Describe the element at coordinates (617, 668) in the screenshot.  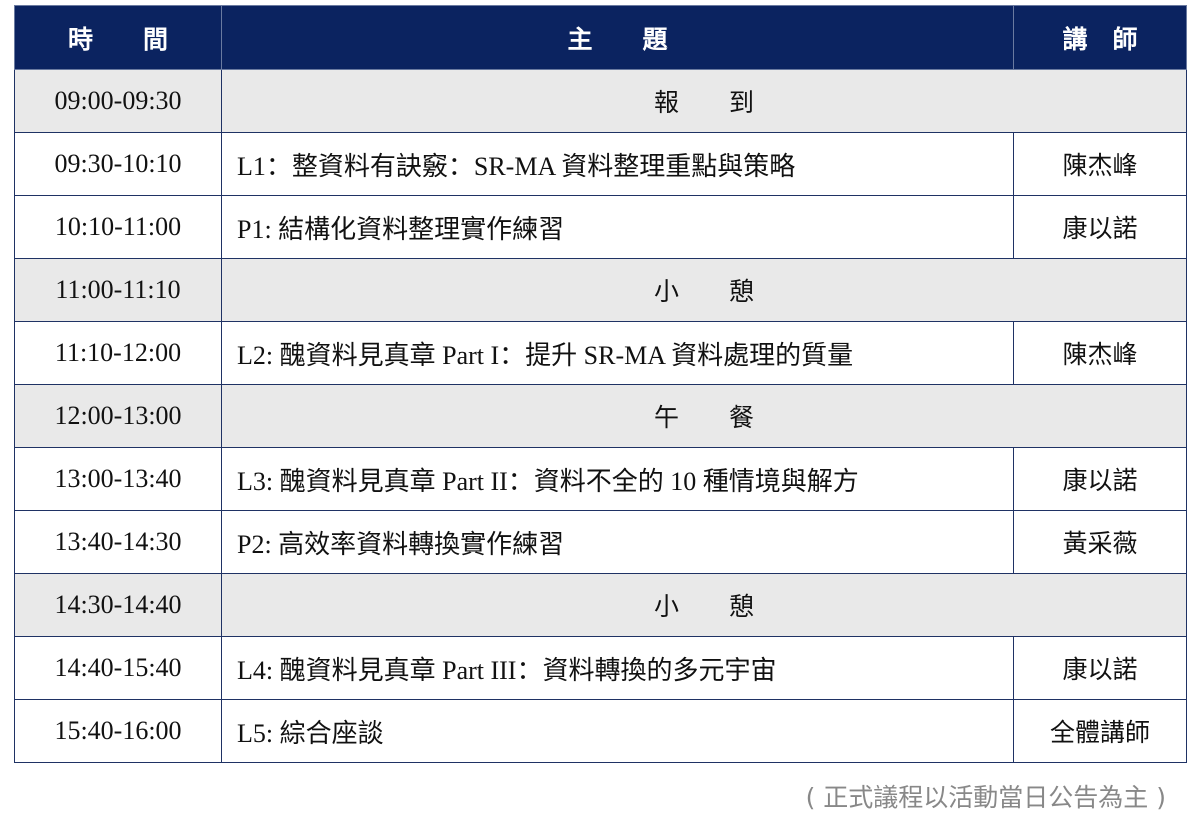
I see `topic-cell: L4: 醜資料見真章 Part III：資料轉換的多元宇宙` at that location.